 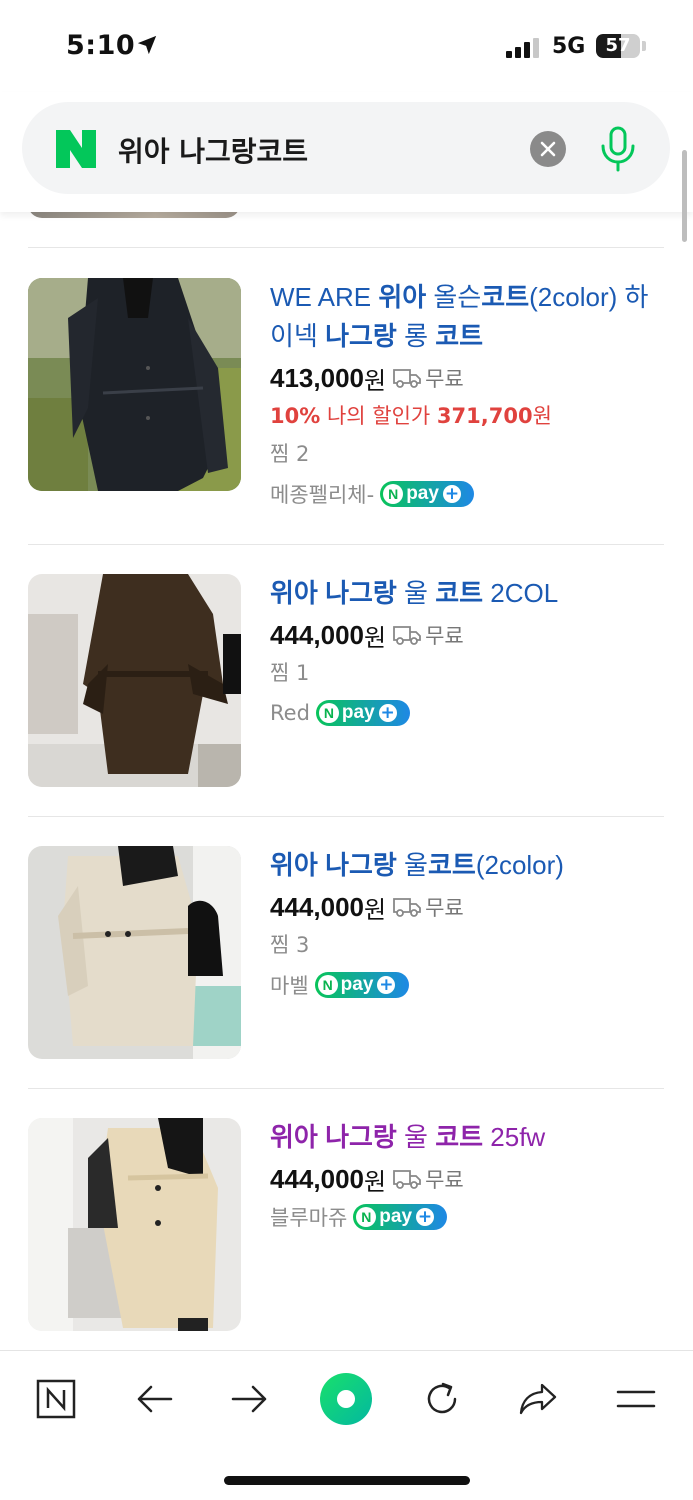 I want to click on price-row: 444,000 원 무료, so click(x=467, y=907).